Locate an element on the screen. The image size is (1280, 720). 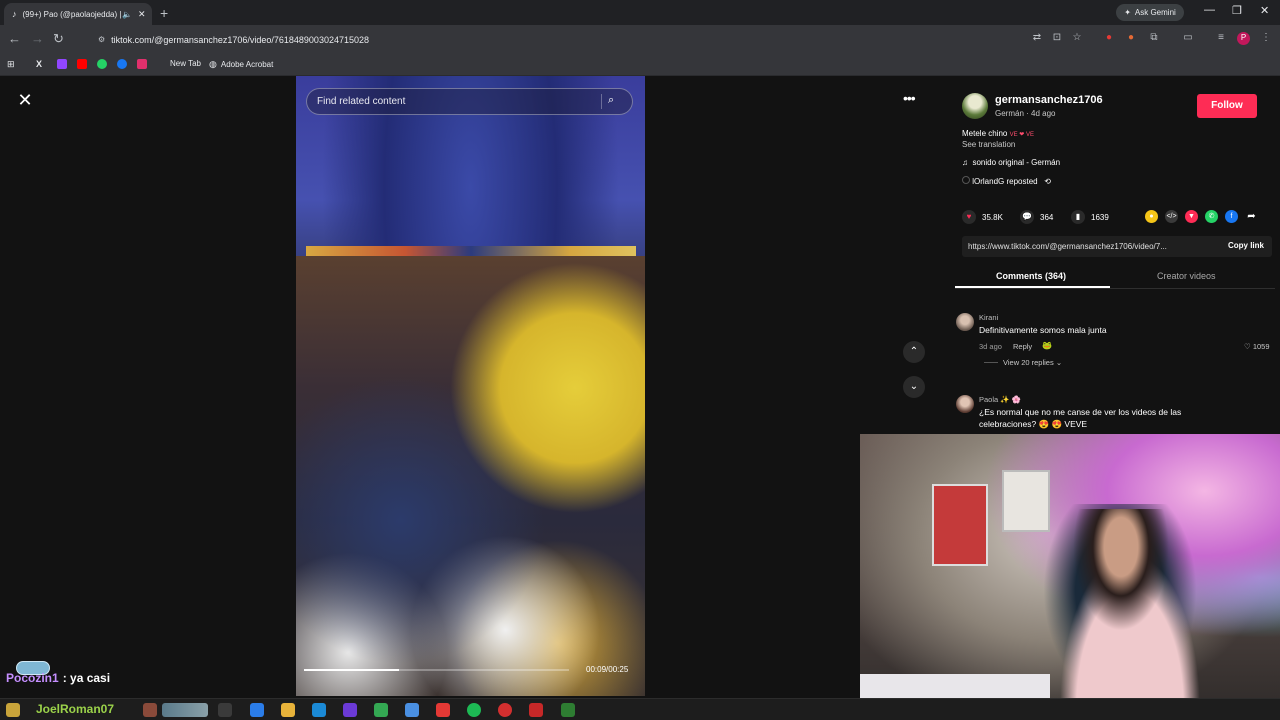
bookmark-label: New Tab is located at coordinates (185, 63).